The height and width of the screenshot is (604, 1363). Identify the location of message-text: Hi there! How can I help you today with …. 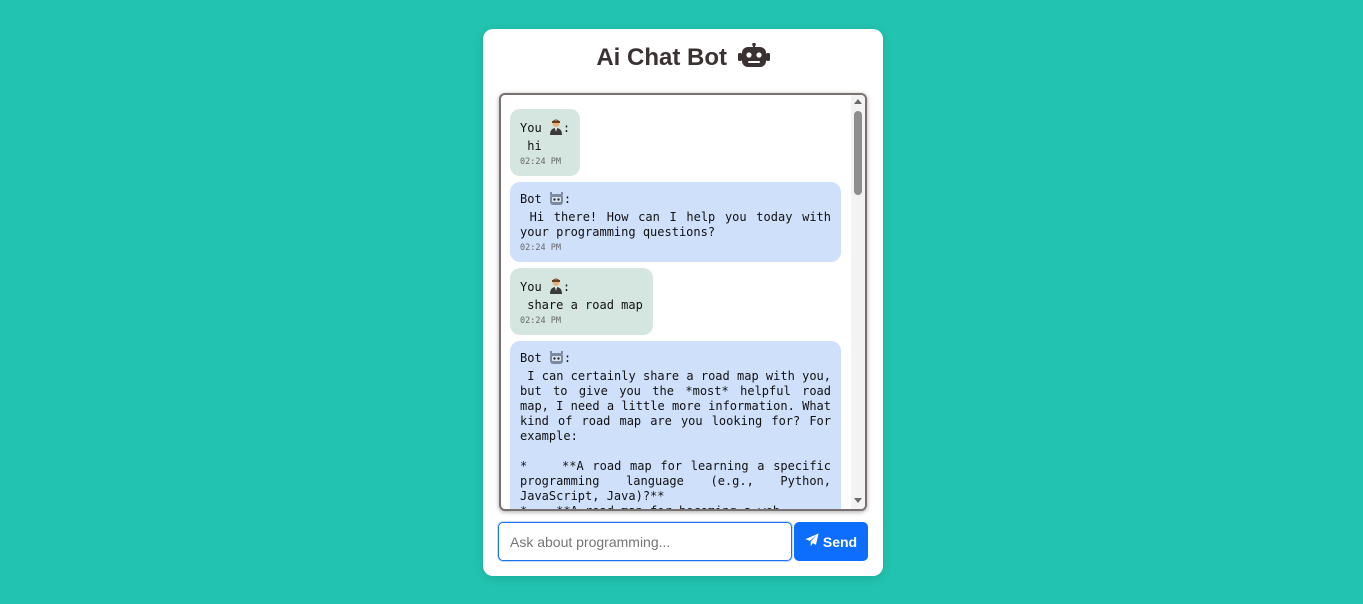
(679, 224).